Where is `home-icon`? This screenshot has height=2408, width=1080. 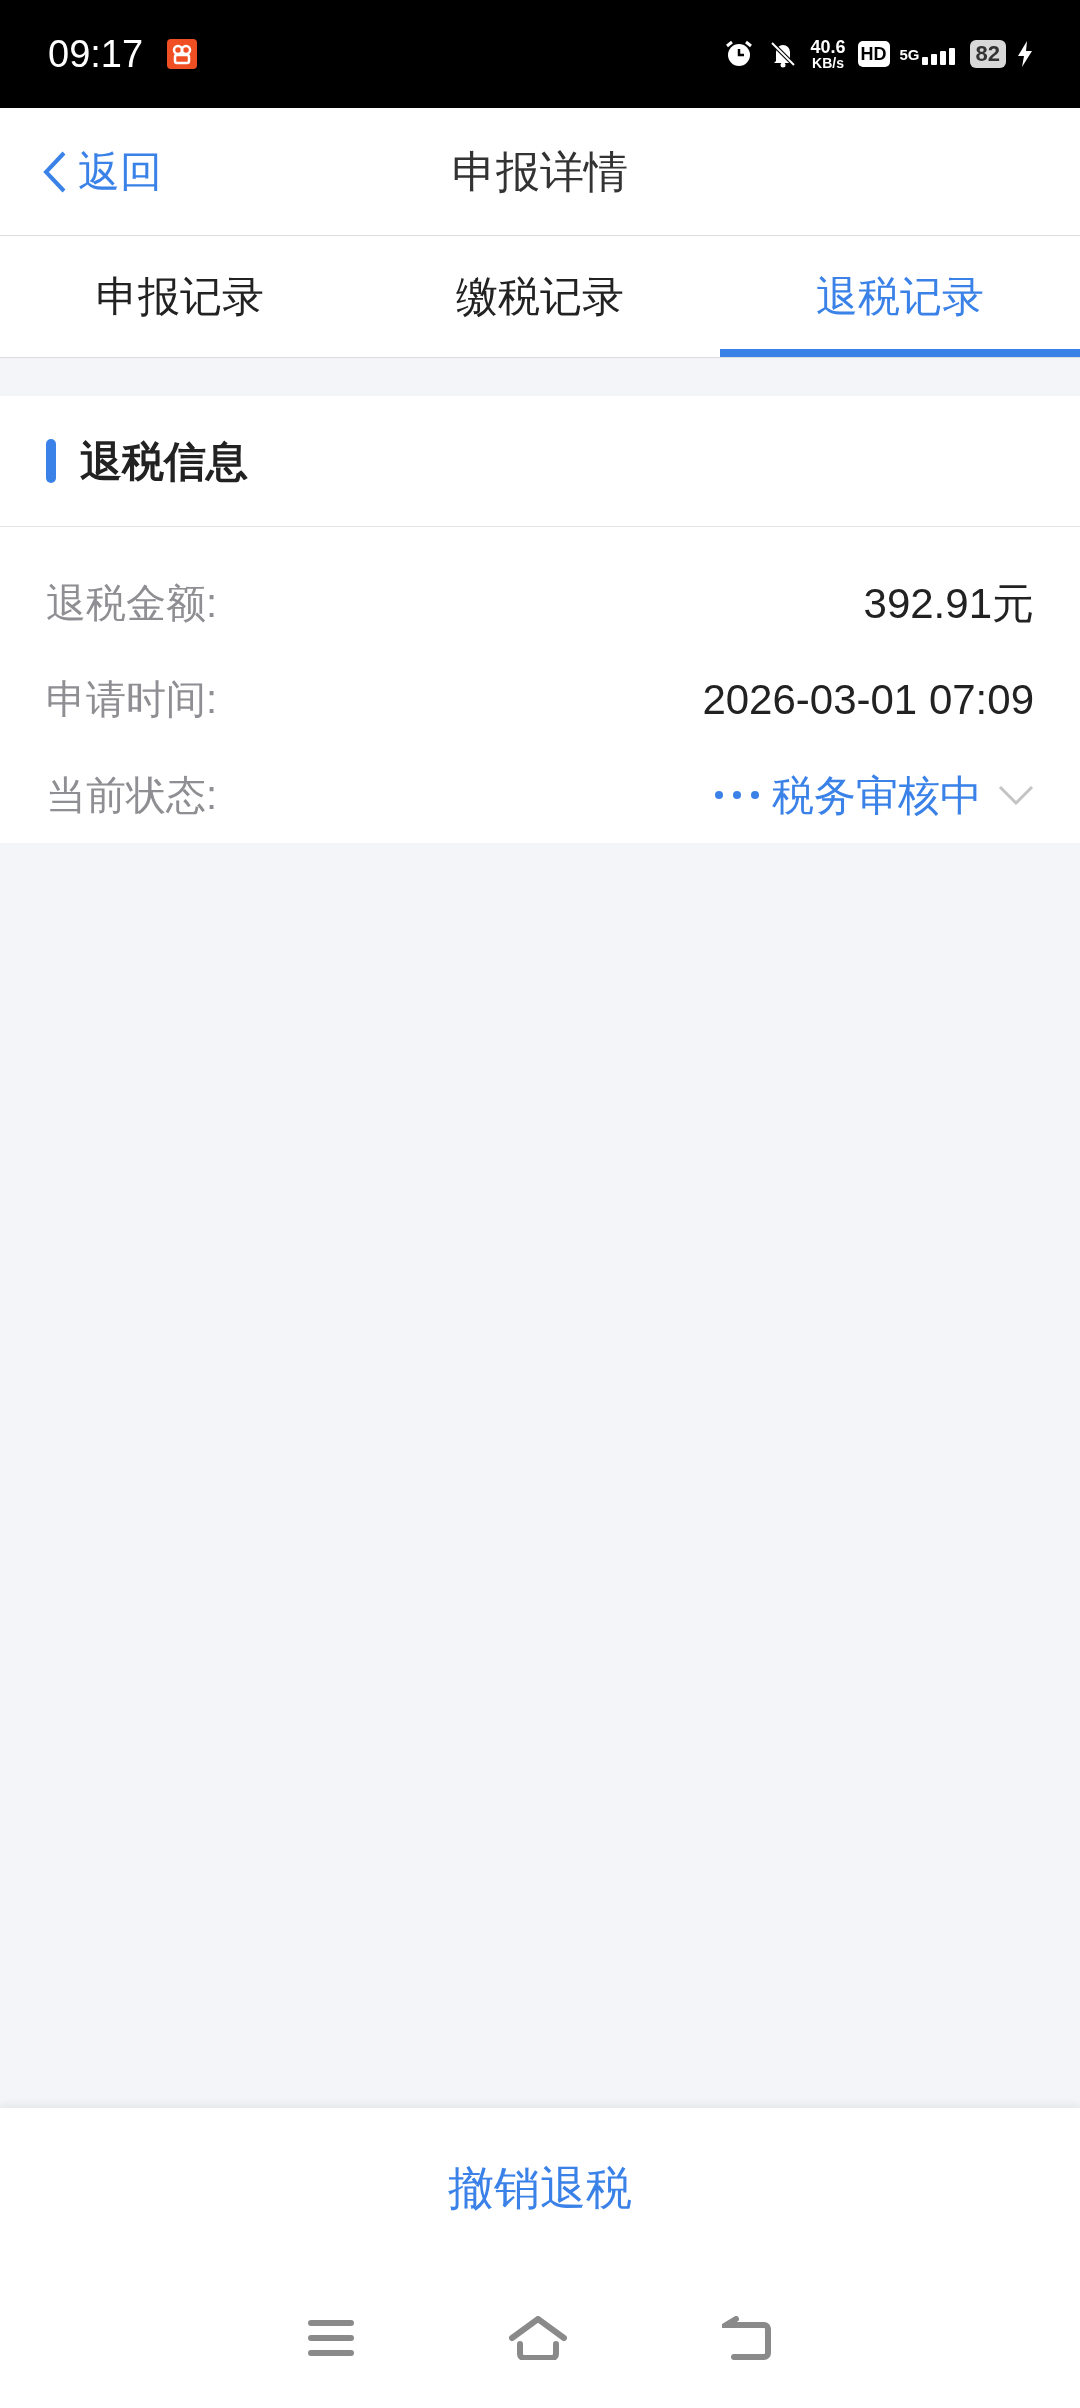 home-icon is located at coordinates (538, 2338).